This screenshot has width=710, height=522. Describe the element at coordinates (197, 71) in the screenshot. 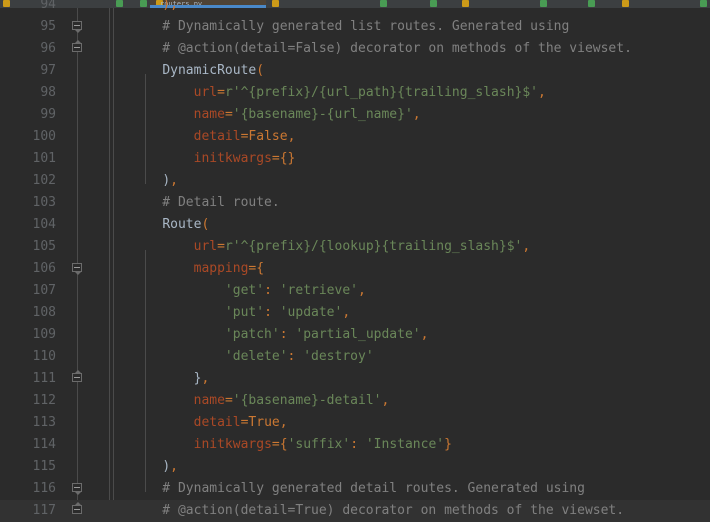

I see `code-text: DynamicRoute(` at that location.